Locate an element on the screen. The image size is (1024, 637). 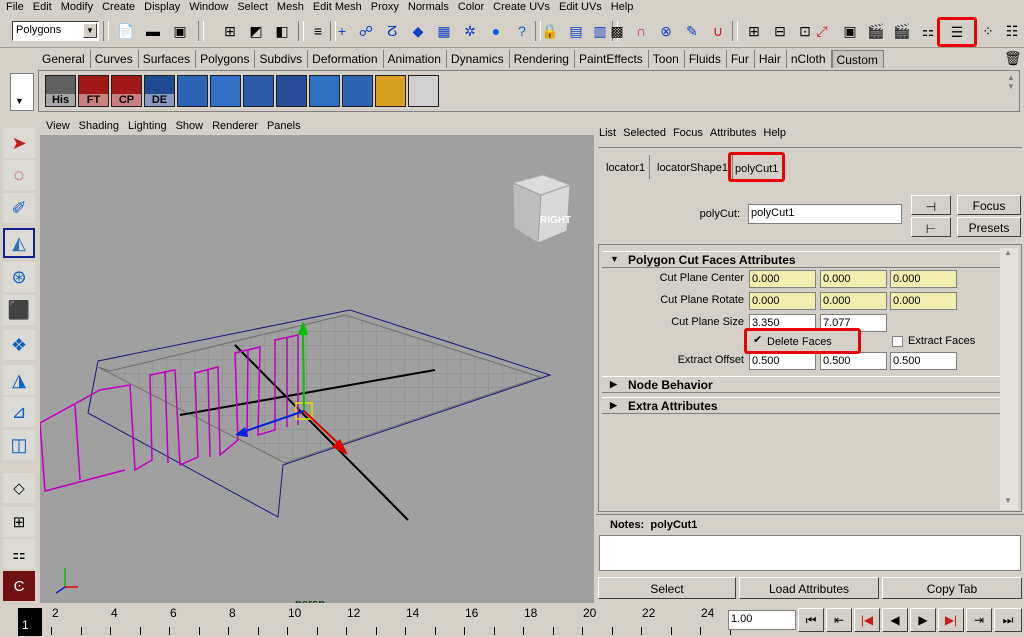
clapper-settings-icon: 🎬 is located at coordinates (902, 31).